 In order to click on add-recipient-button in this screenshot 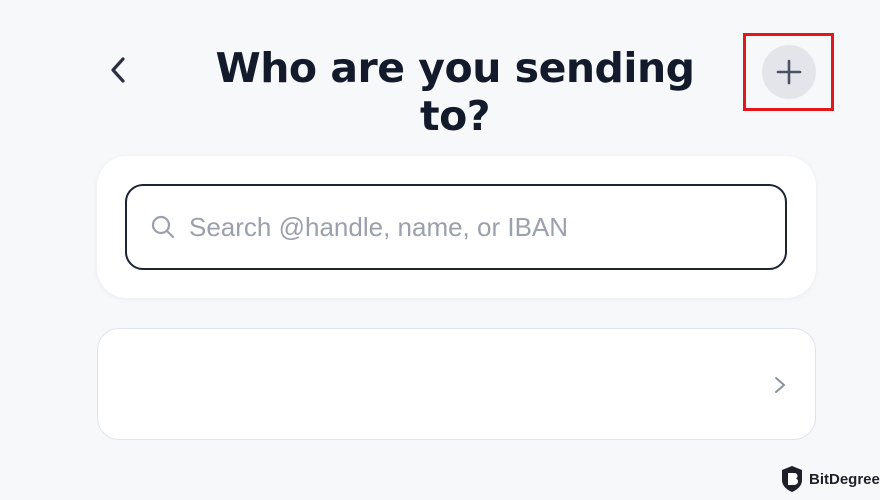, I will do `click(789, 72)`.